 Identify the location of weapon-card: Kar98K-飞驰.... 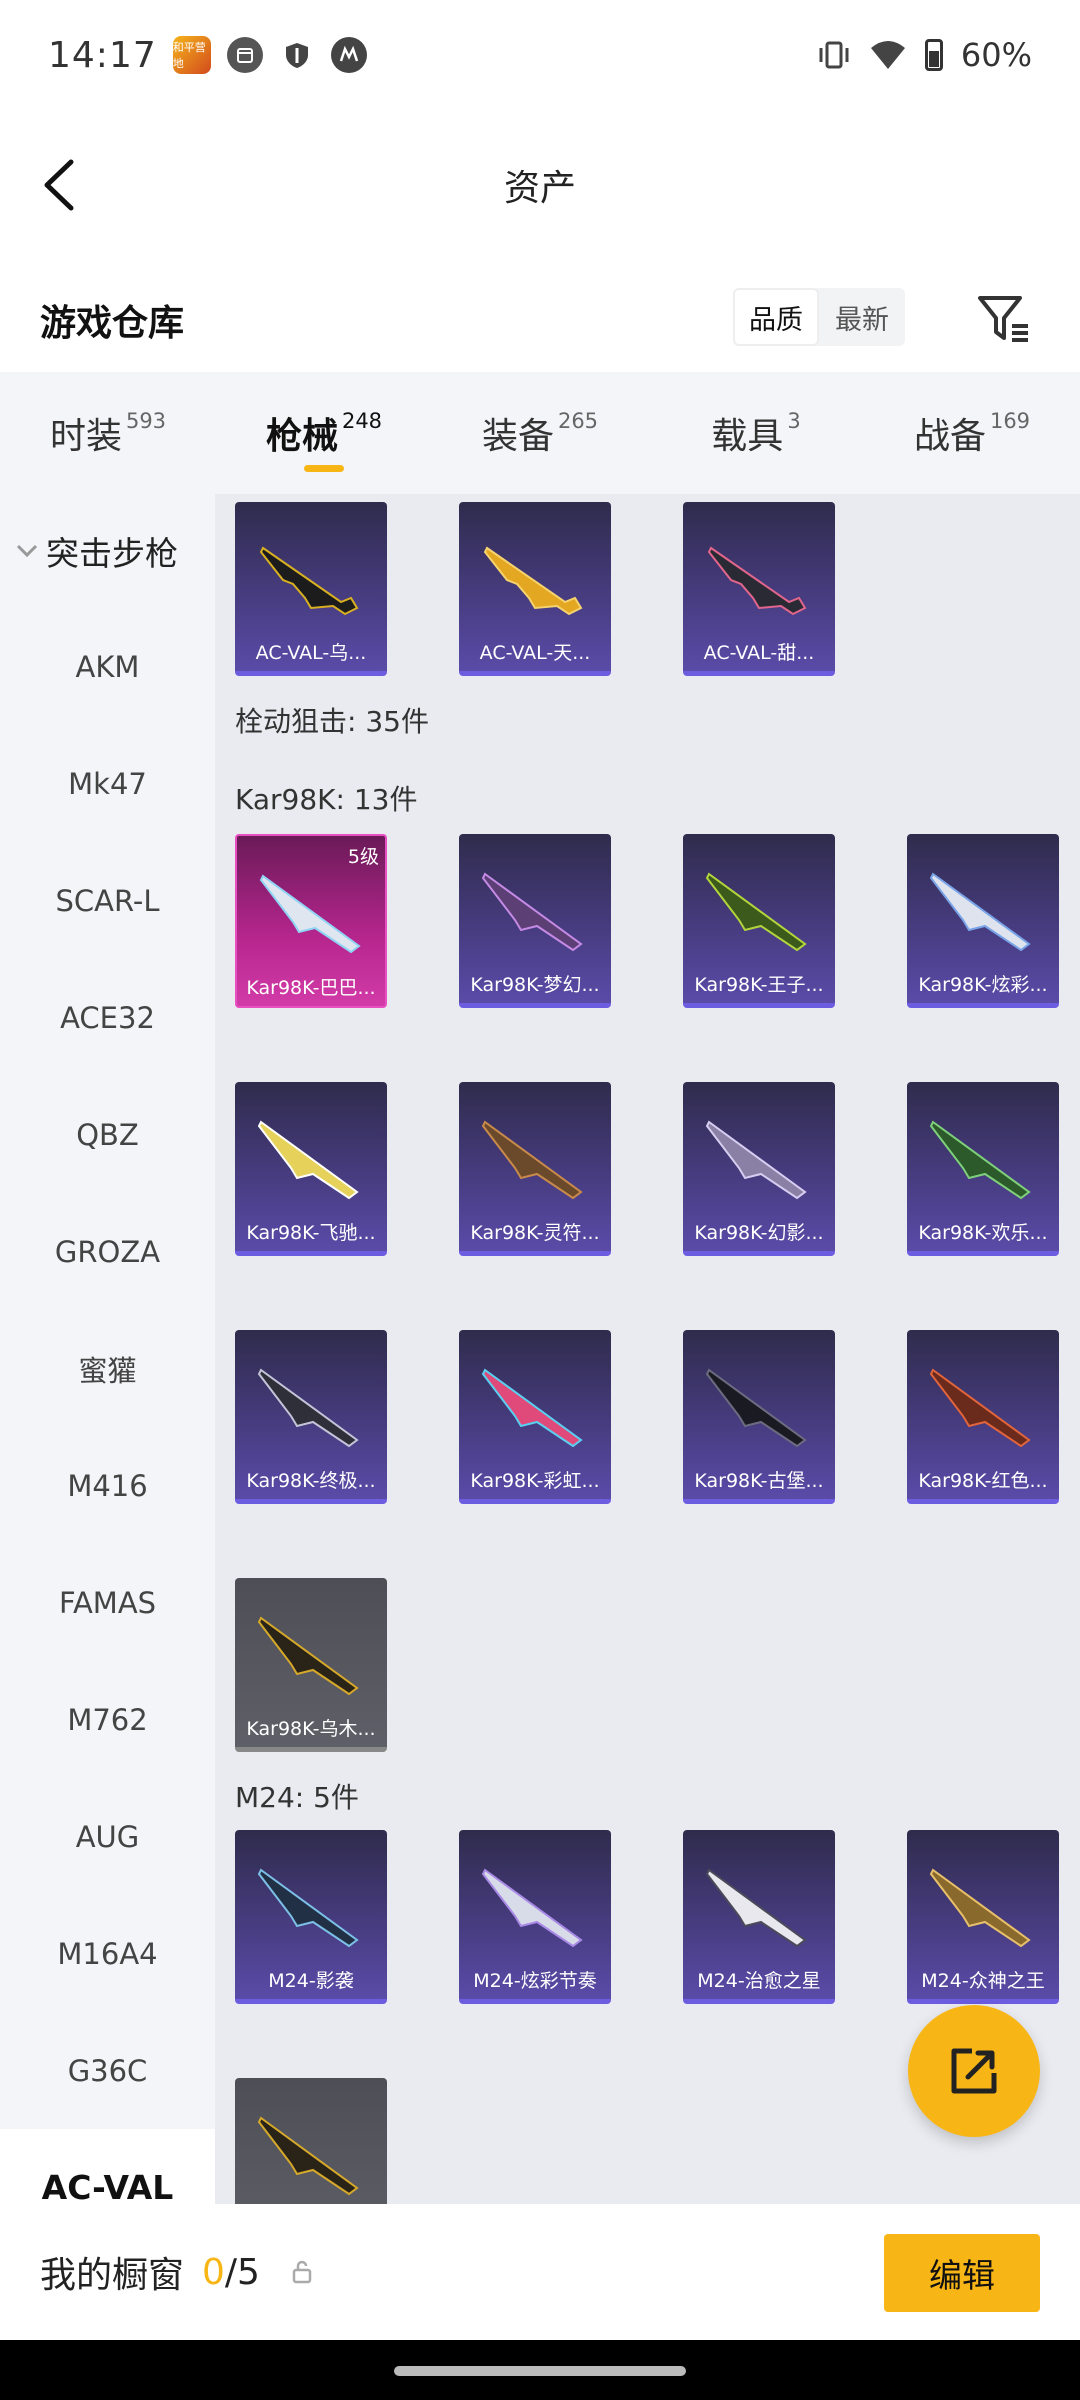
(311, 1169).